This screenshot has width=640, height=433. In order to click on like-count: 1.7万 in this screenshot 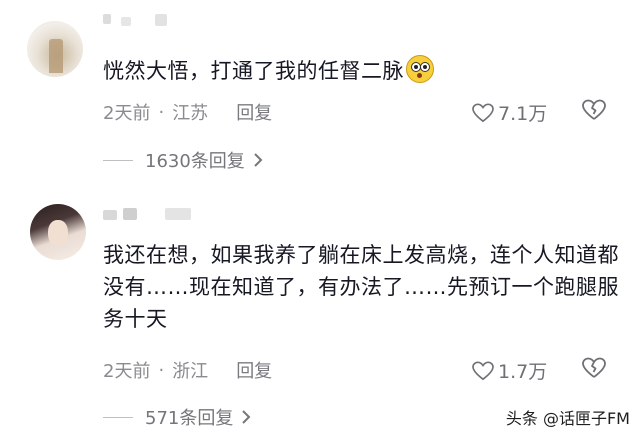, I will do `click(523, 372)`.